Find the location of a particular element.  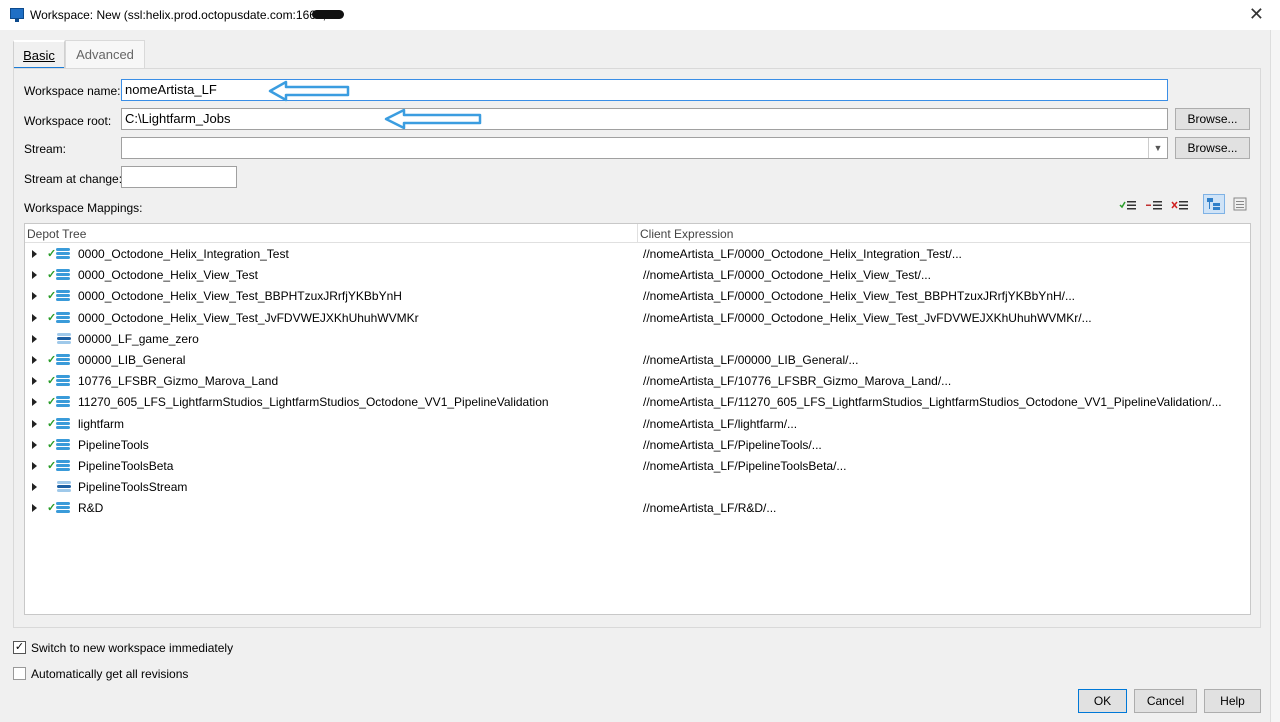

table-row: PipelineToolsStream is located at coordinates (637, 487).